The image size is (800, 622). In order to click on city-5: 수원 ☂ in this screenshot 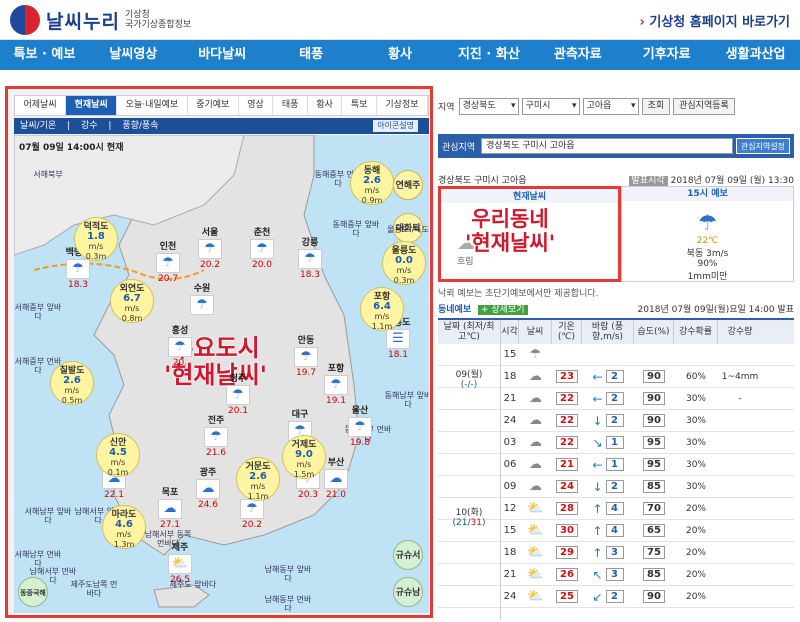, I will do `click(202, 298)`.